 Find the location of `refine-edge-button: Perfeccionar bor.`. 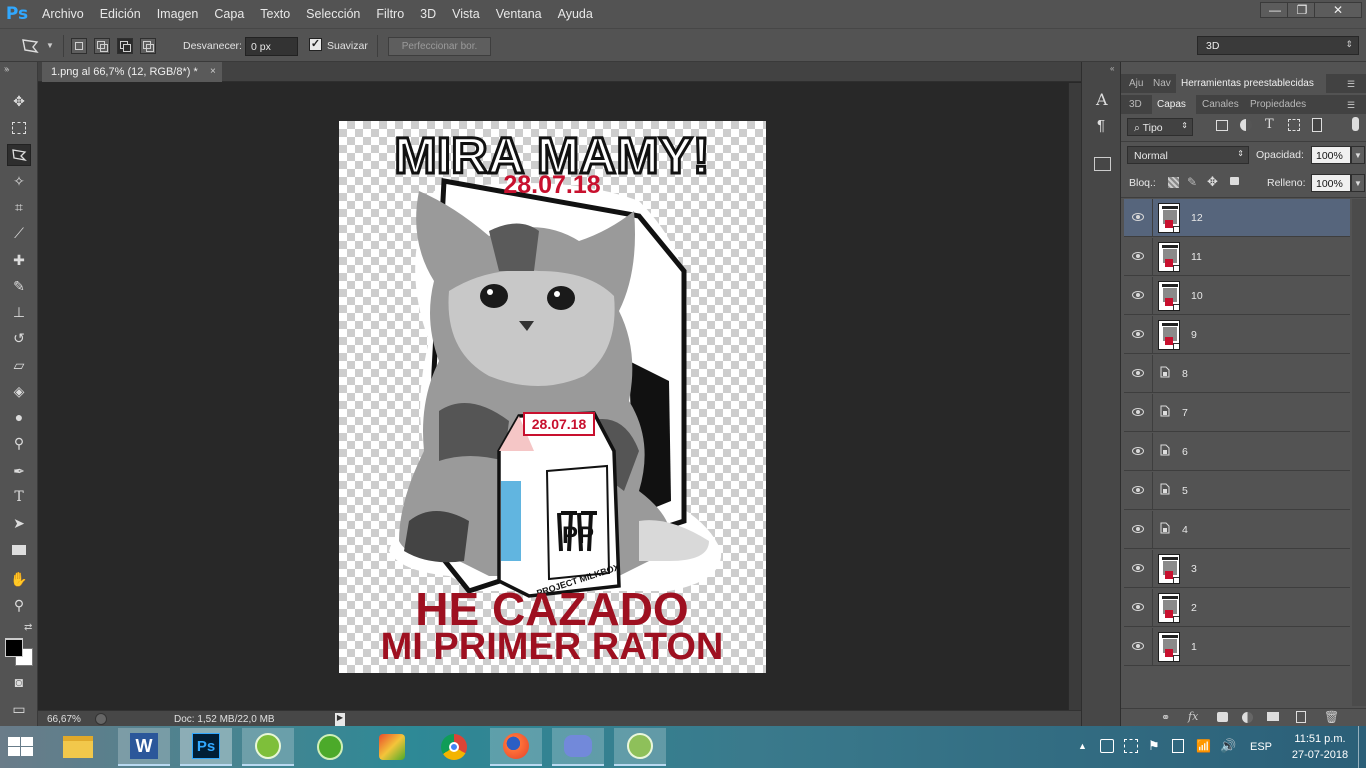

refine-edge-button: Perfeccionar bor. is located at coordinates (439, 46).